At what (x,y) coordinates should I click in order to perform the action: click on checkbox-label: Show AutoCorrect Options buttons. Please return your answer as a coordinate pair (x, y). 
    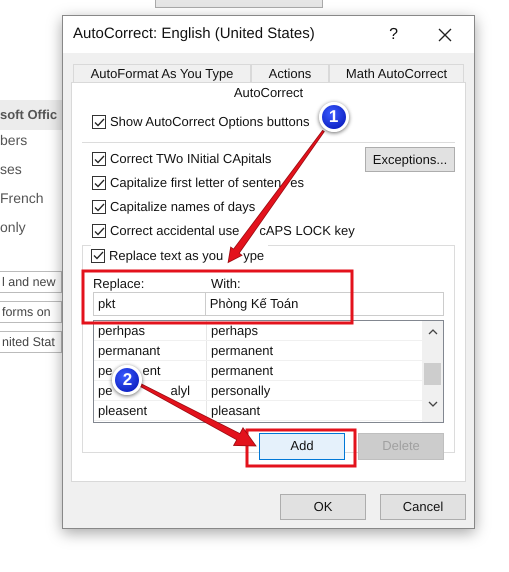
    Looking at the image, I should click on (210, 122).